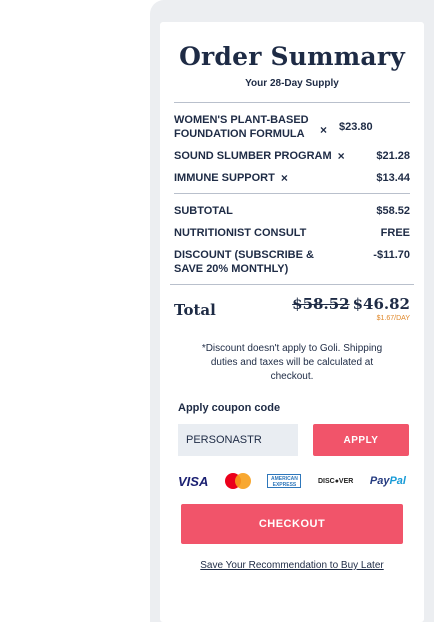 This screenshot has height=622, width=434. Describe the element at coordinates (393, 156) in the screenshot. I see `item-price: $21.28` at that location.